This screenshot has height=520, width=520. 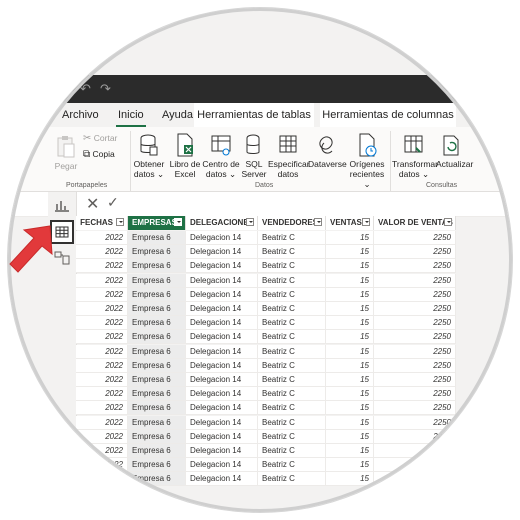 I want to click on tab-herramientas-tablas: Herramientas de tablas, so click(x=254, y=115).